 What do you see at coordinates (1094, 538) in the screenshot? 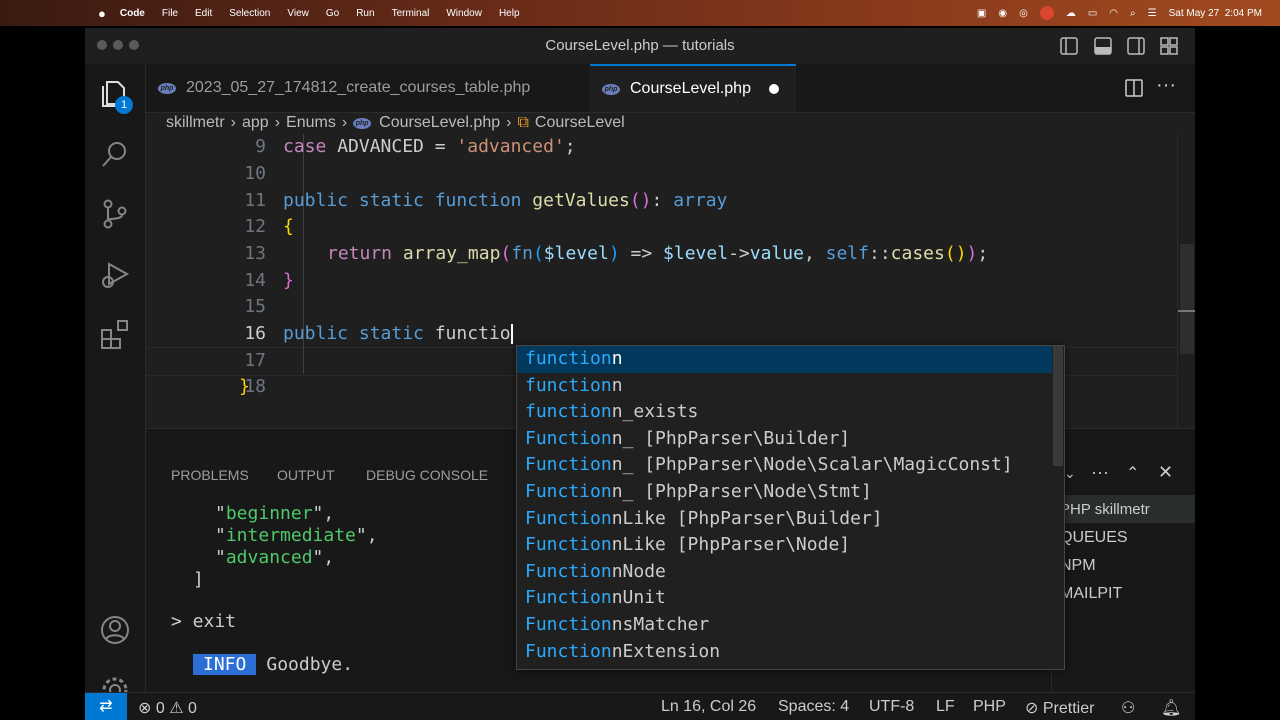
I see `terminal-item-queues: QUEUES` at bounding box center [1094, 538].